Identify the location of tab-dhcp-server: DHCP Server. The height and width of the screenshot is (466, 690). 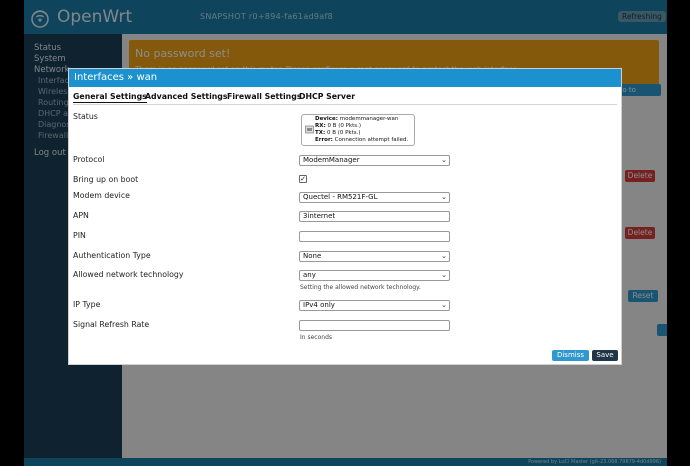
(327, 96).